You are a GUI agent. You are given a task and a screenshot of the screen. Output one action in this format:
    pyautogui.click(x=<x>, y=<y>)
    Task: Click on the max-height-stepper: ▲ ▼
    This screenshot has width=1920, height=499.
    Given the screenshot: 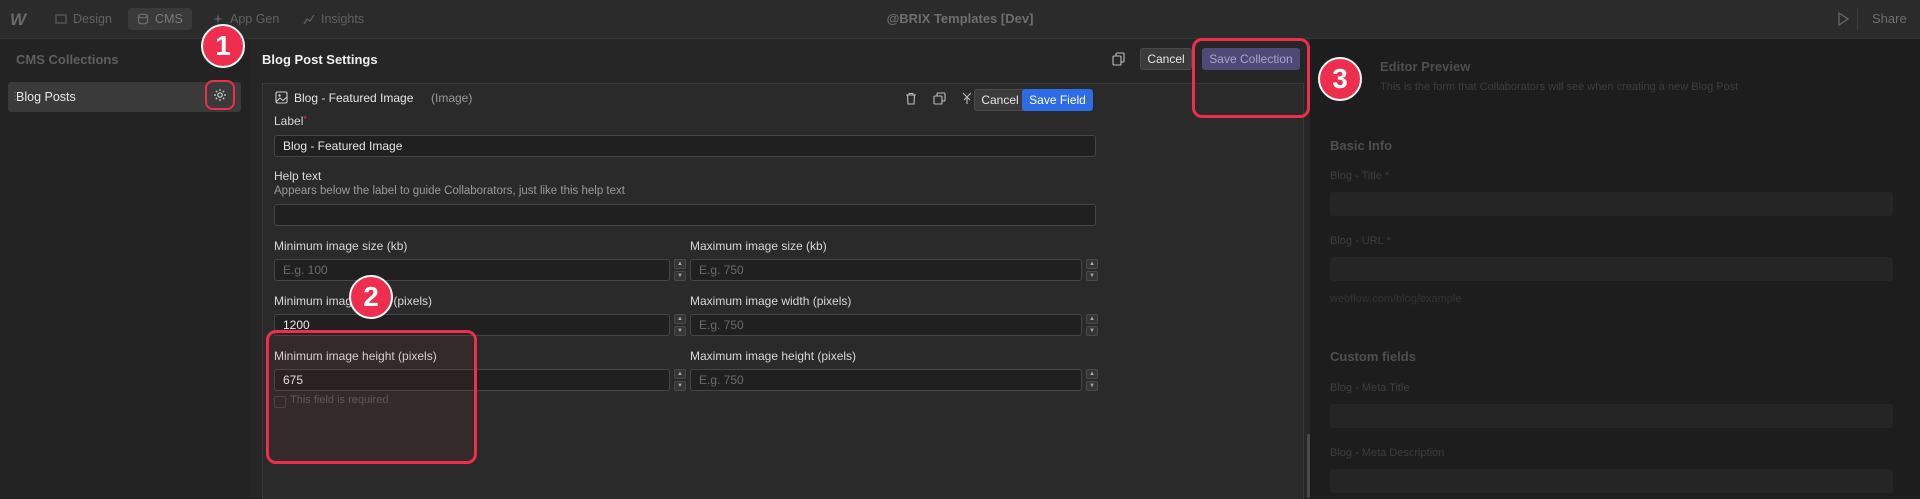 What is the action you would take?
    pyautogui.click(x=1093, y=380)
    